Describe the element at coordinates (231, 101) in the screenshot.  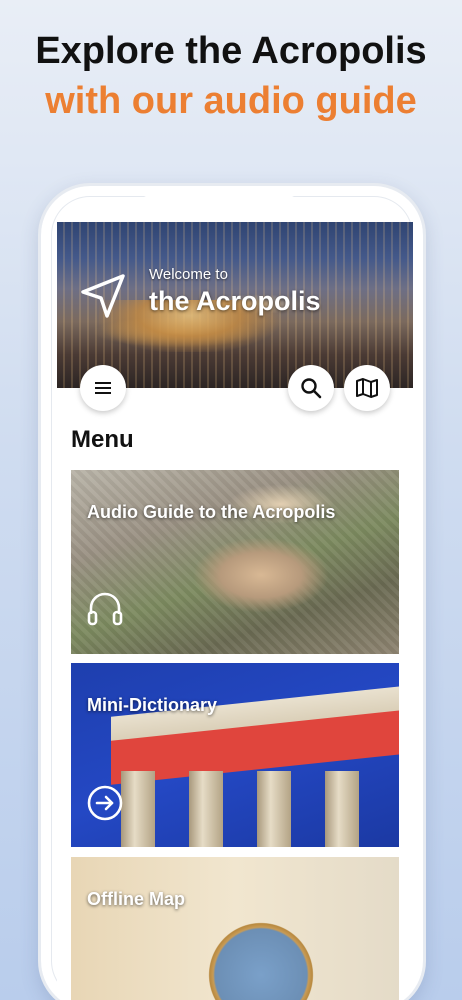
I see `headline-line-2: with our audio guide` at that location.